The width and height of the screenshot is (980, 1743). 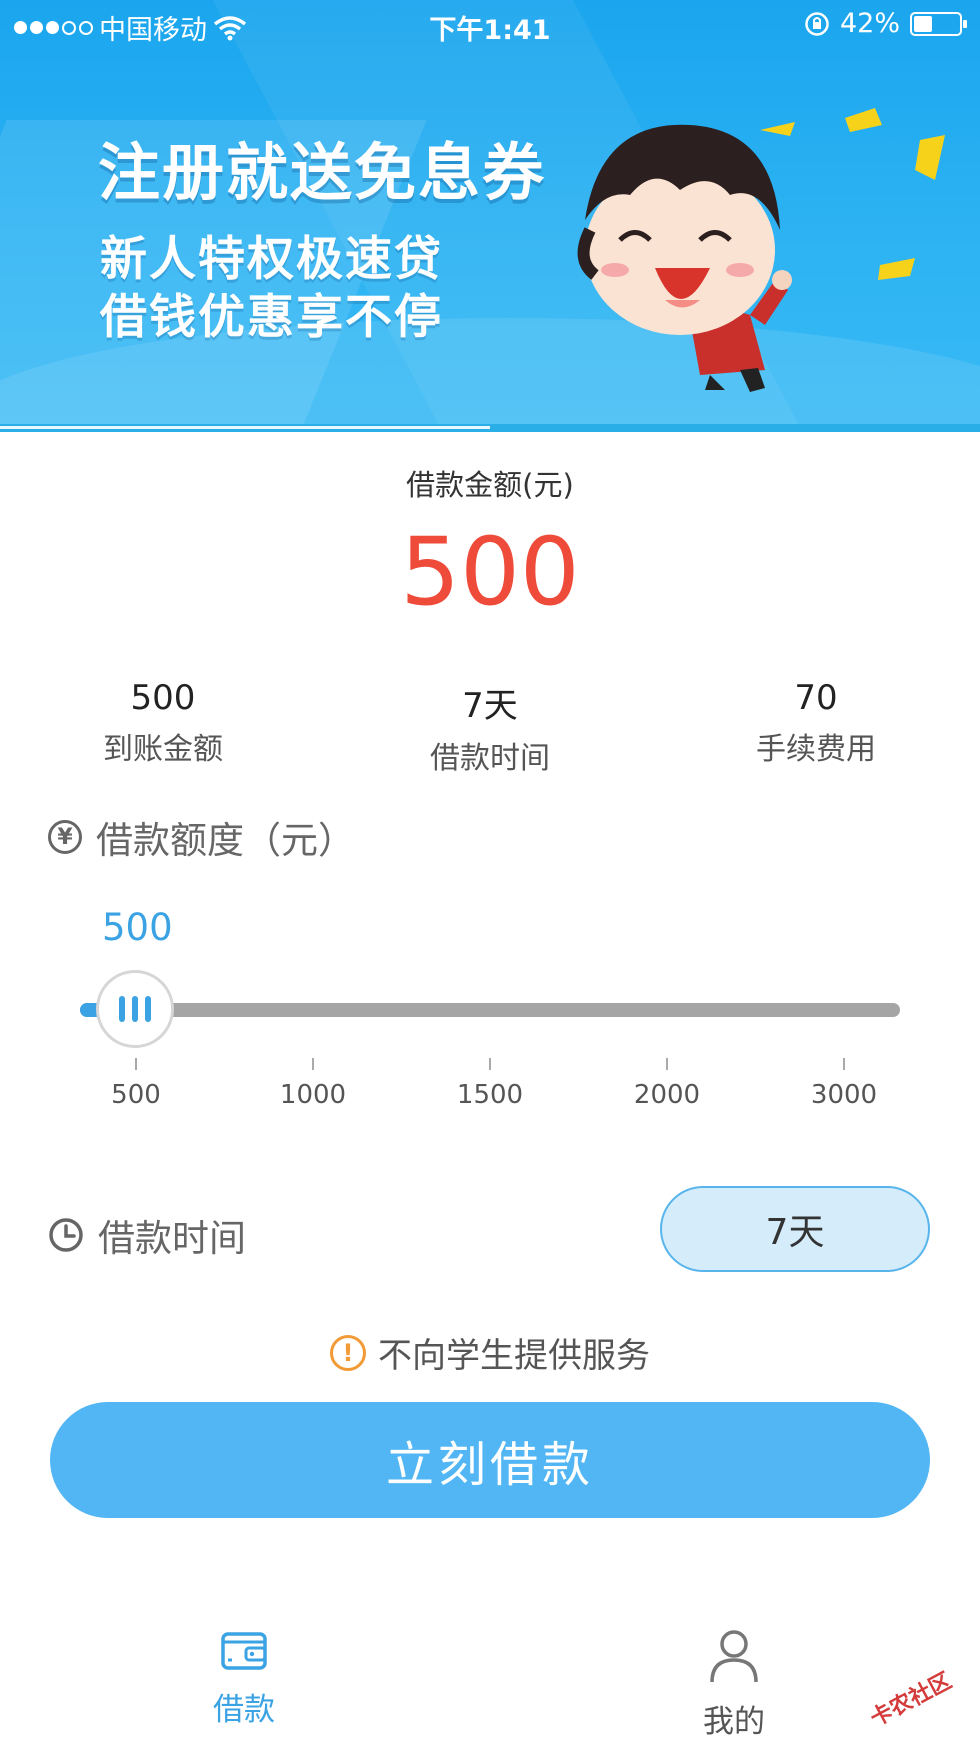 I want to click on warning-icon: !, so click(x=348, y=1352).